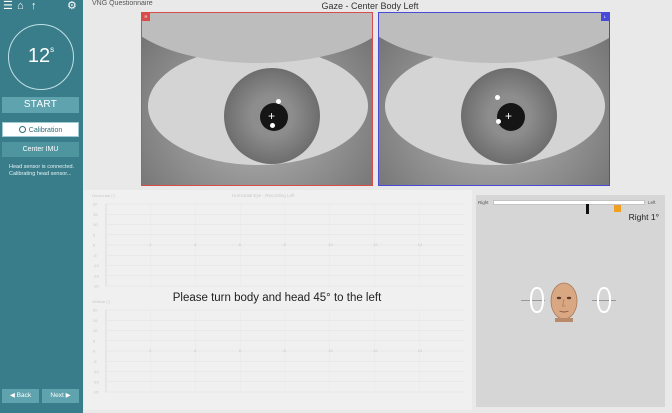 This screenshot has height=413, width=672. Describe the element at coordinates (257, 99) in the screenshot. I see `right-eye-video: + R` at that location.